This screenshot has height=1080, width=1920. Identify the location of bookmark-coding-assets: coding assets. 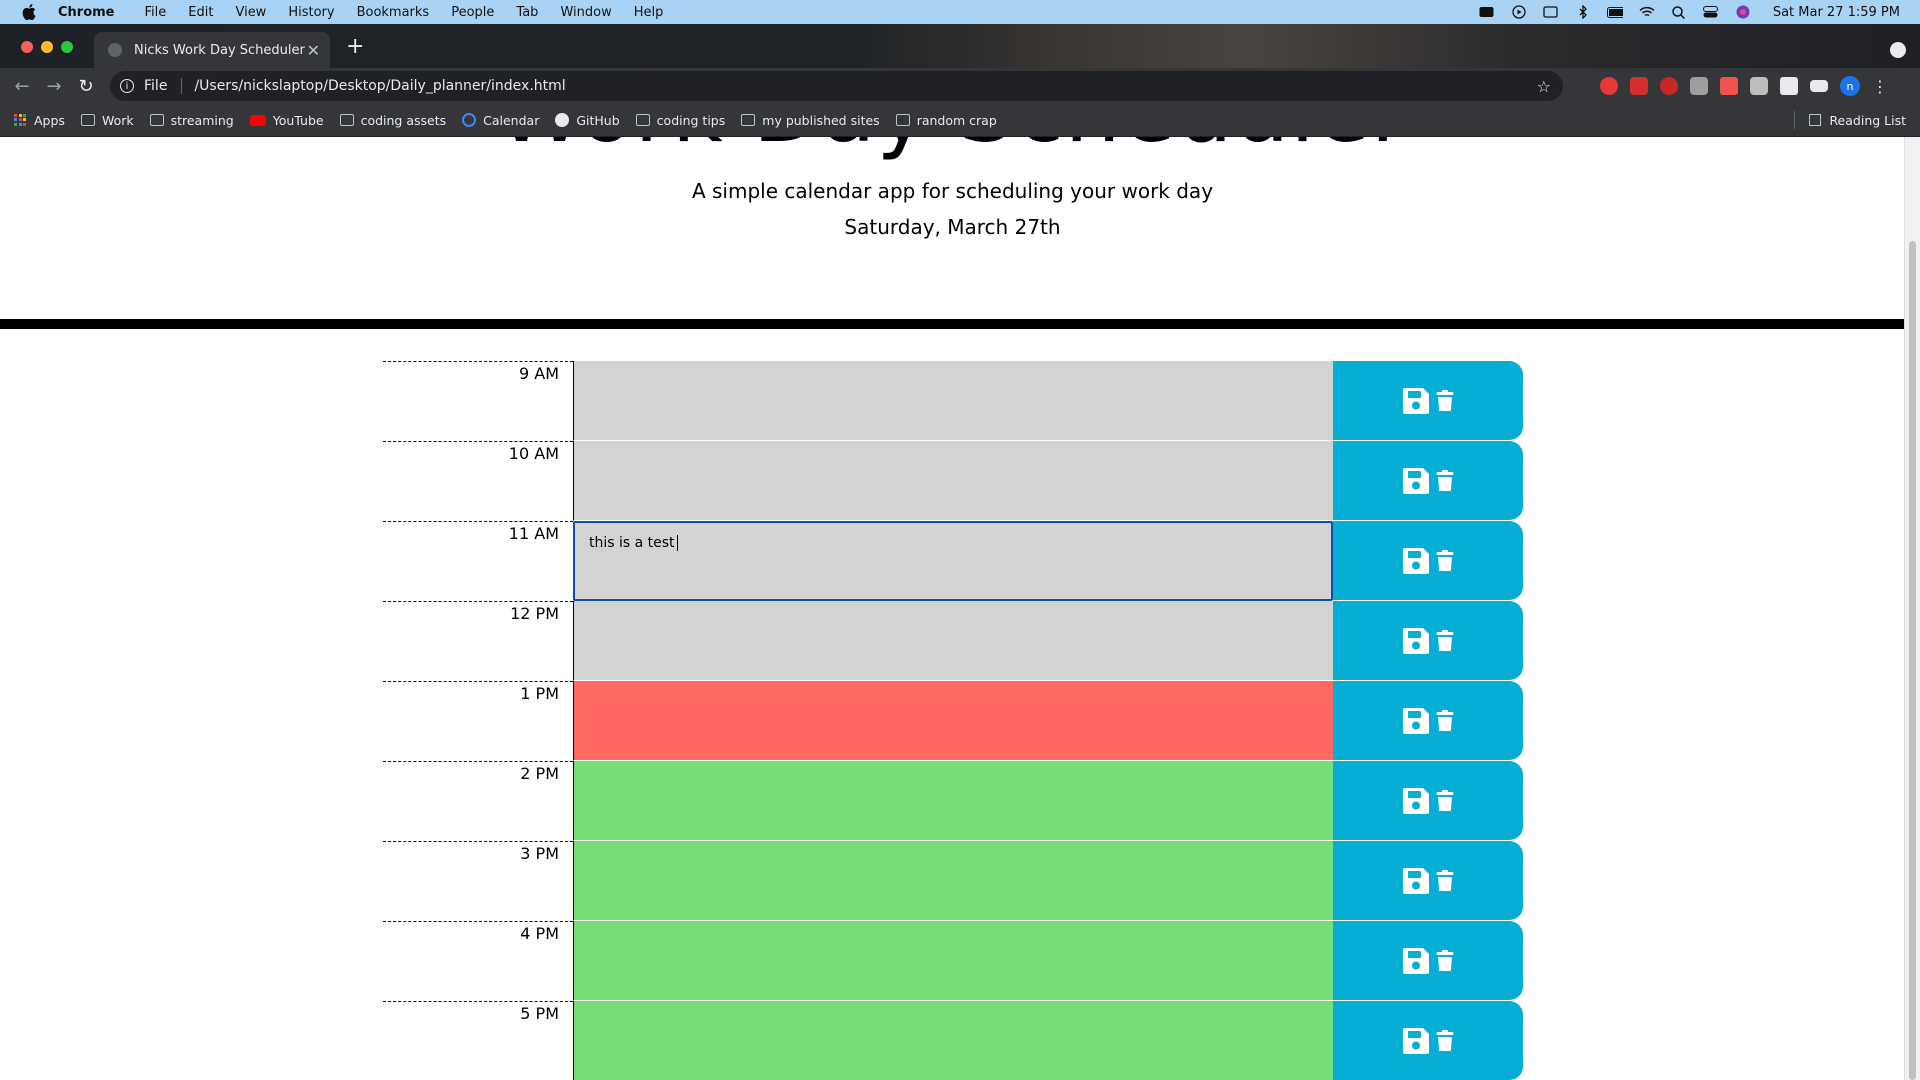
(392, 120).